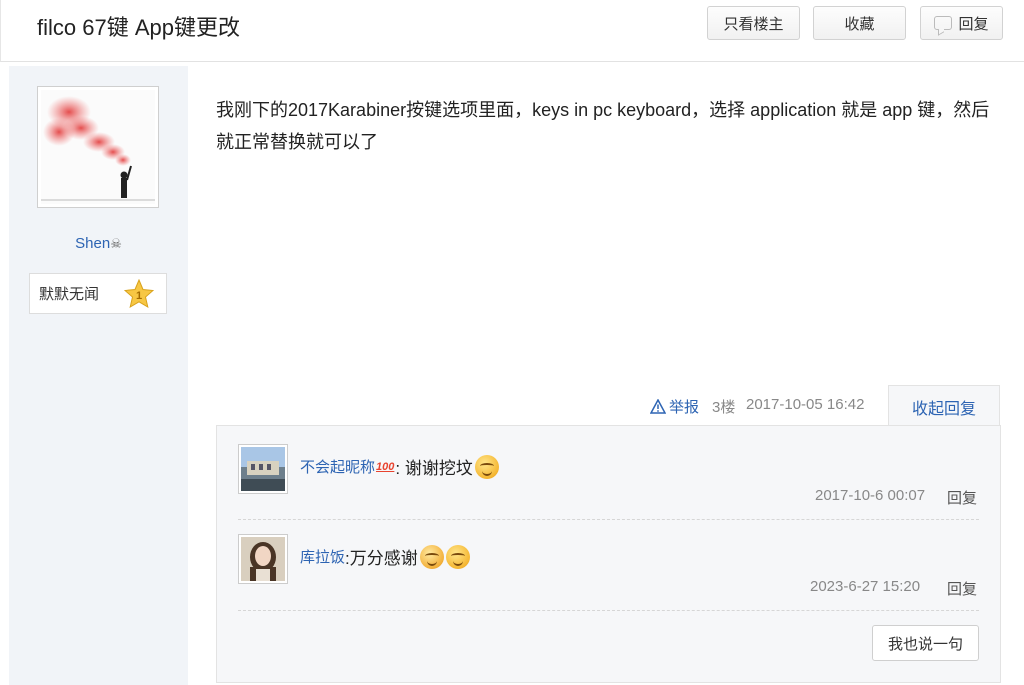 The height and width of the screenshot is (685, 1024). I want to click on reply-line: 不会起昵称 100 : 谢谢挖坟, so click(399, 466).